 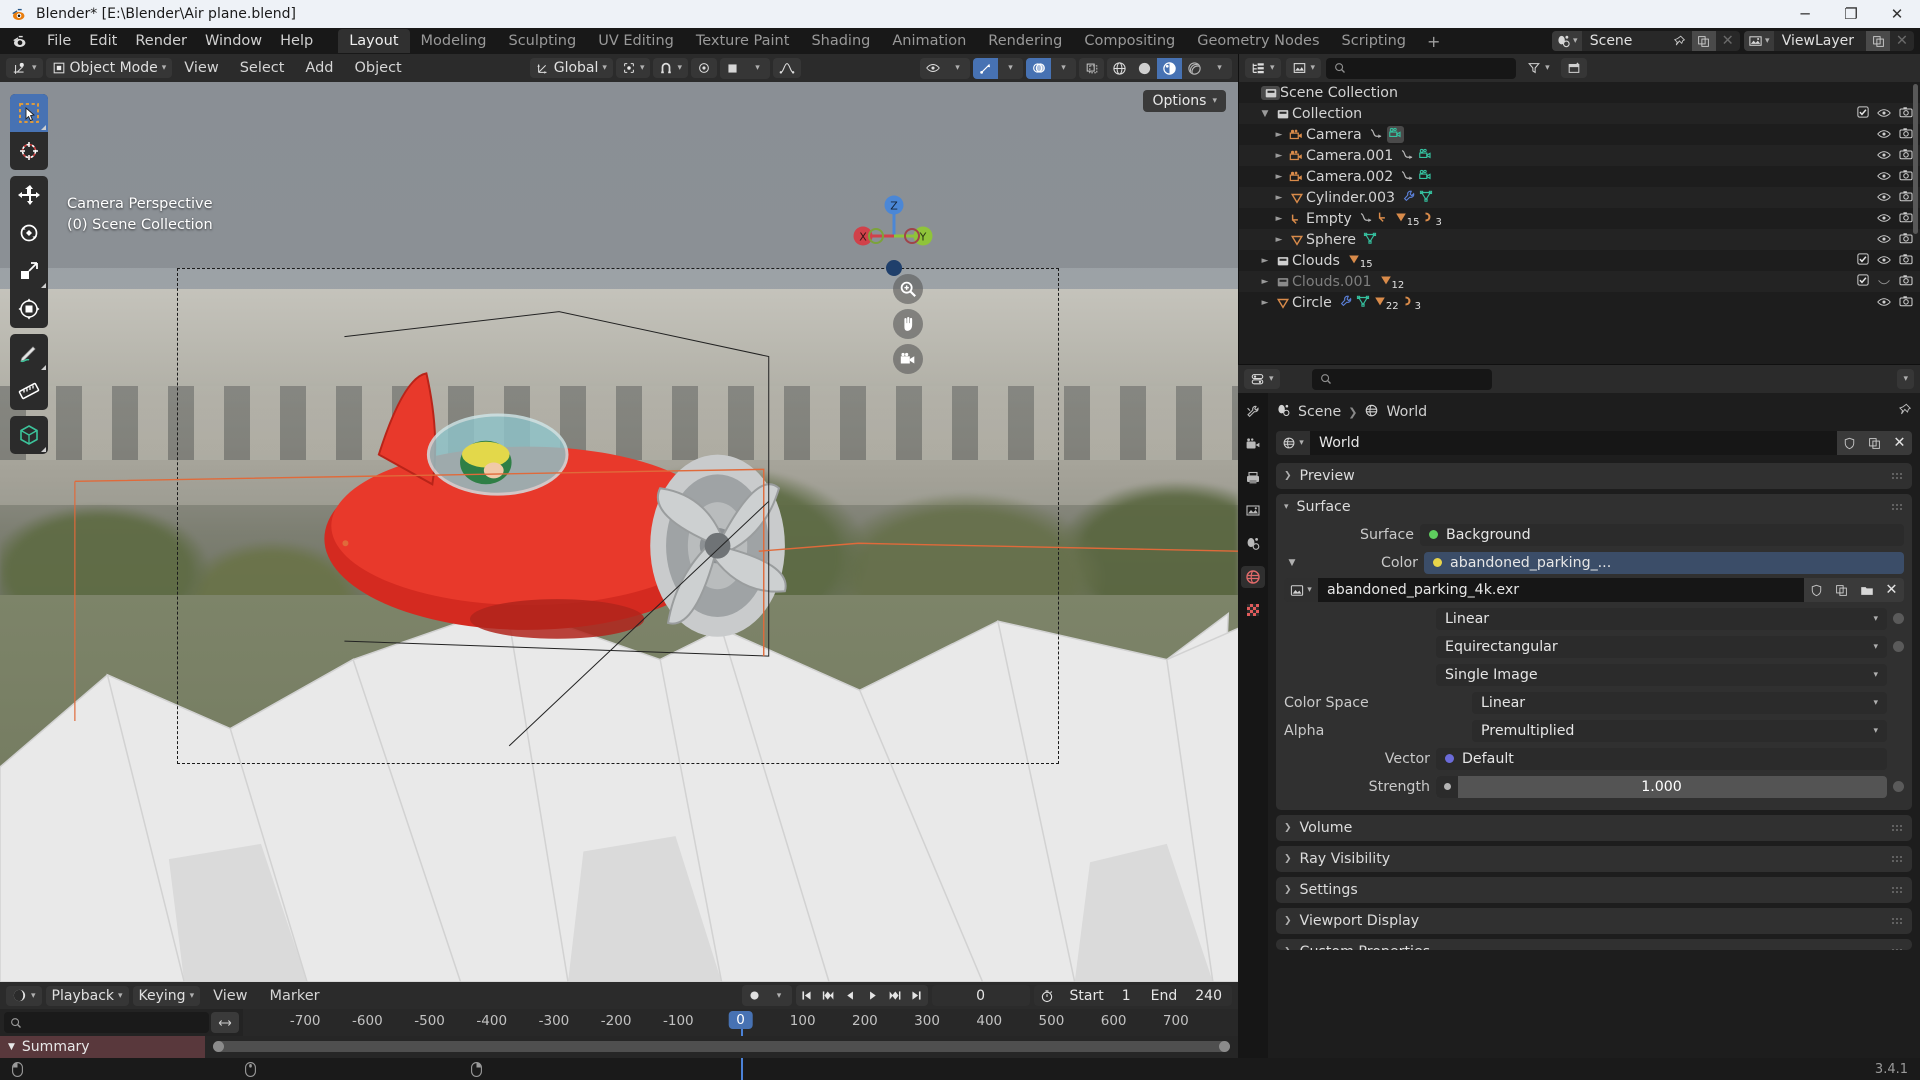 I want to click on outliner-search-input, so click(x=1421, y=68).